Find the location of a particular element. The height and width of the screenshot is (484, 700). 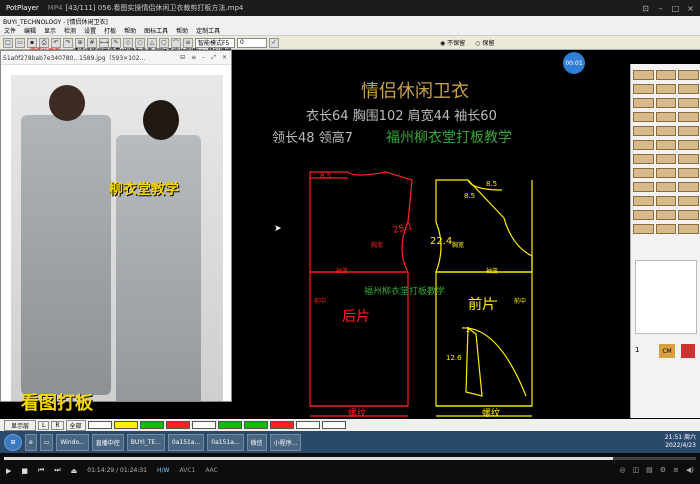

subtitle-icon: ▤ is located at coordinates (649, 470).